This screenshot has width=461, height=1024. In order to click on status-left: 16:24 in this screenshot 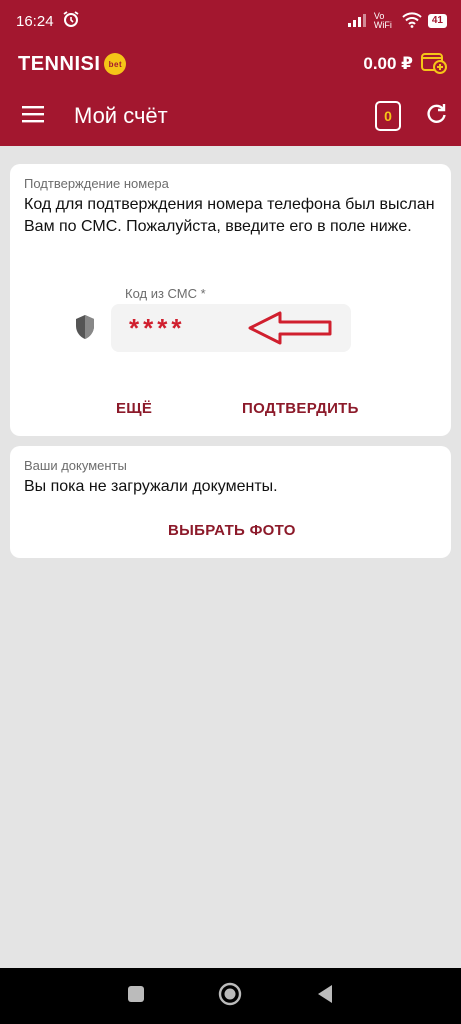, I will do `click(48, 21)`.